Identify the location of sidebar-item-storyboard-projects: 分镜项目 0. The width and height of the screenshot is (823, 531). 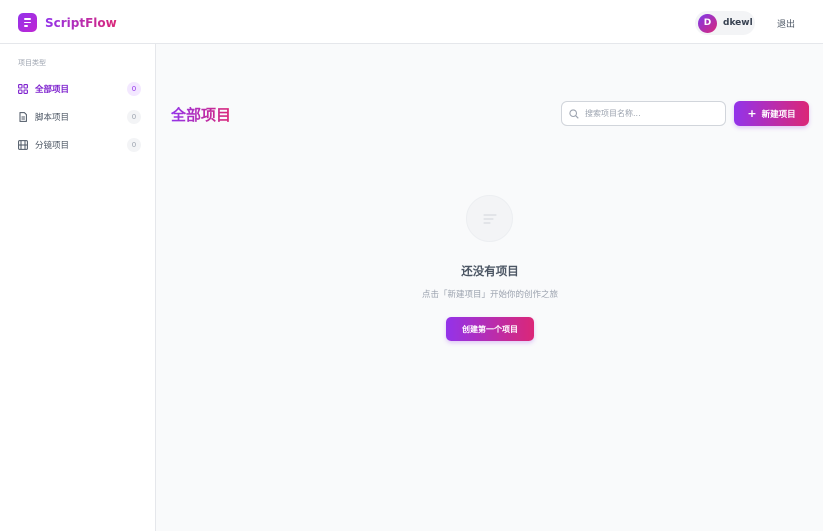
(78, 145).